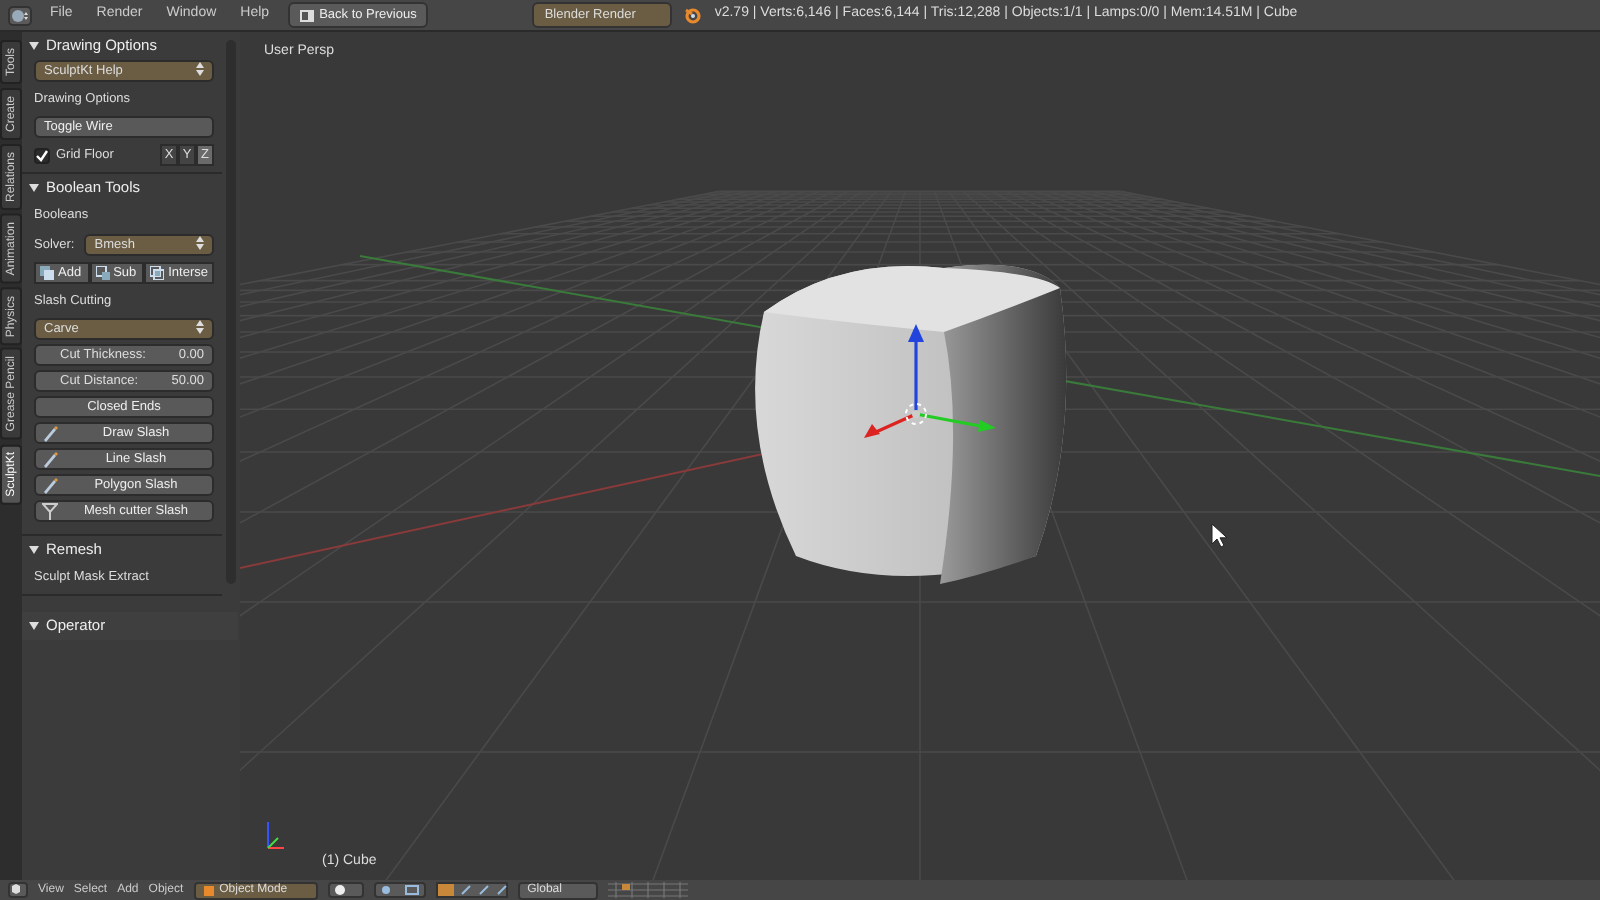  Describe the element at coordinates (399, 890) in the screenshot. I see `pivot-dropdown-icon` at that location.